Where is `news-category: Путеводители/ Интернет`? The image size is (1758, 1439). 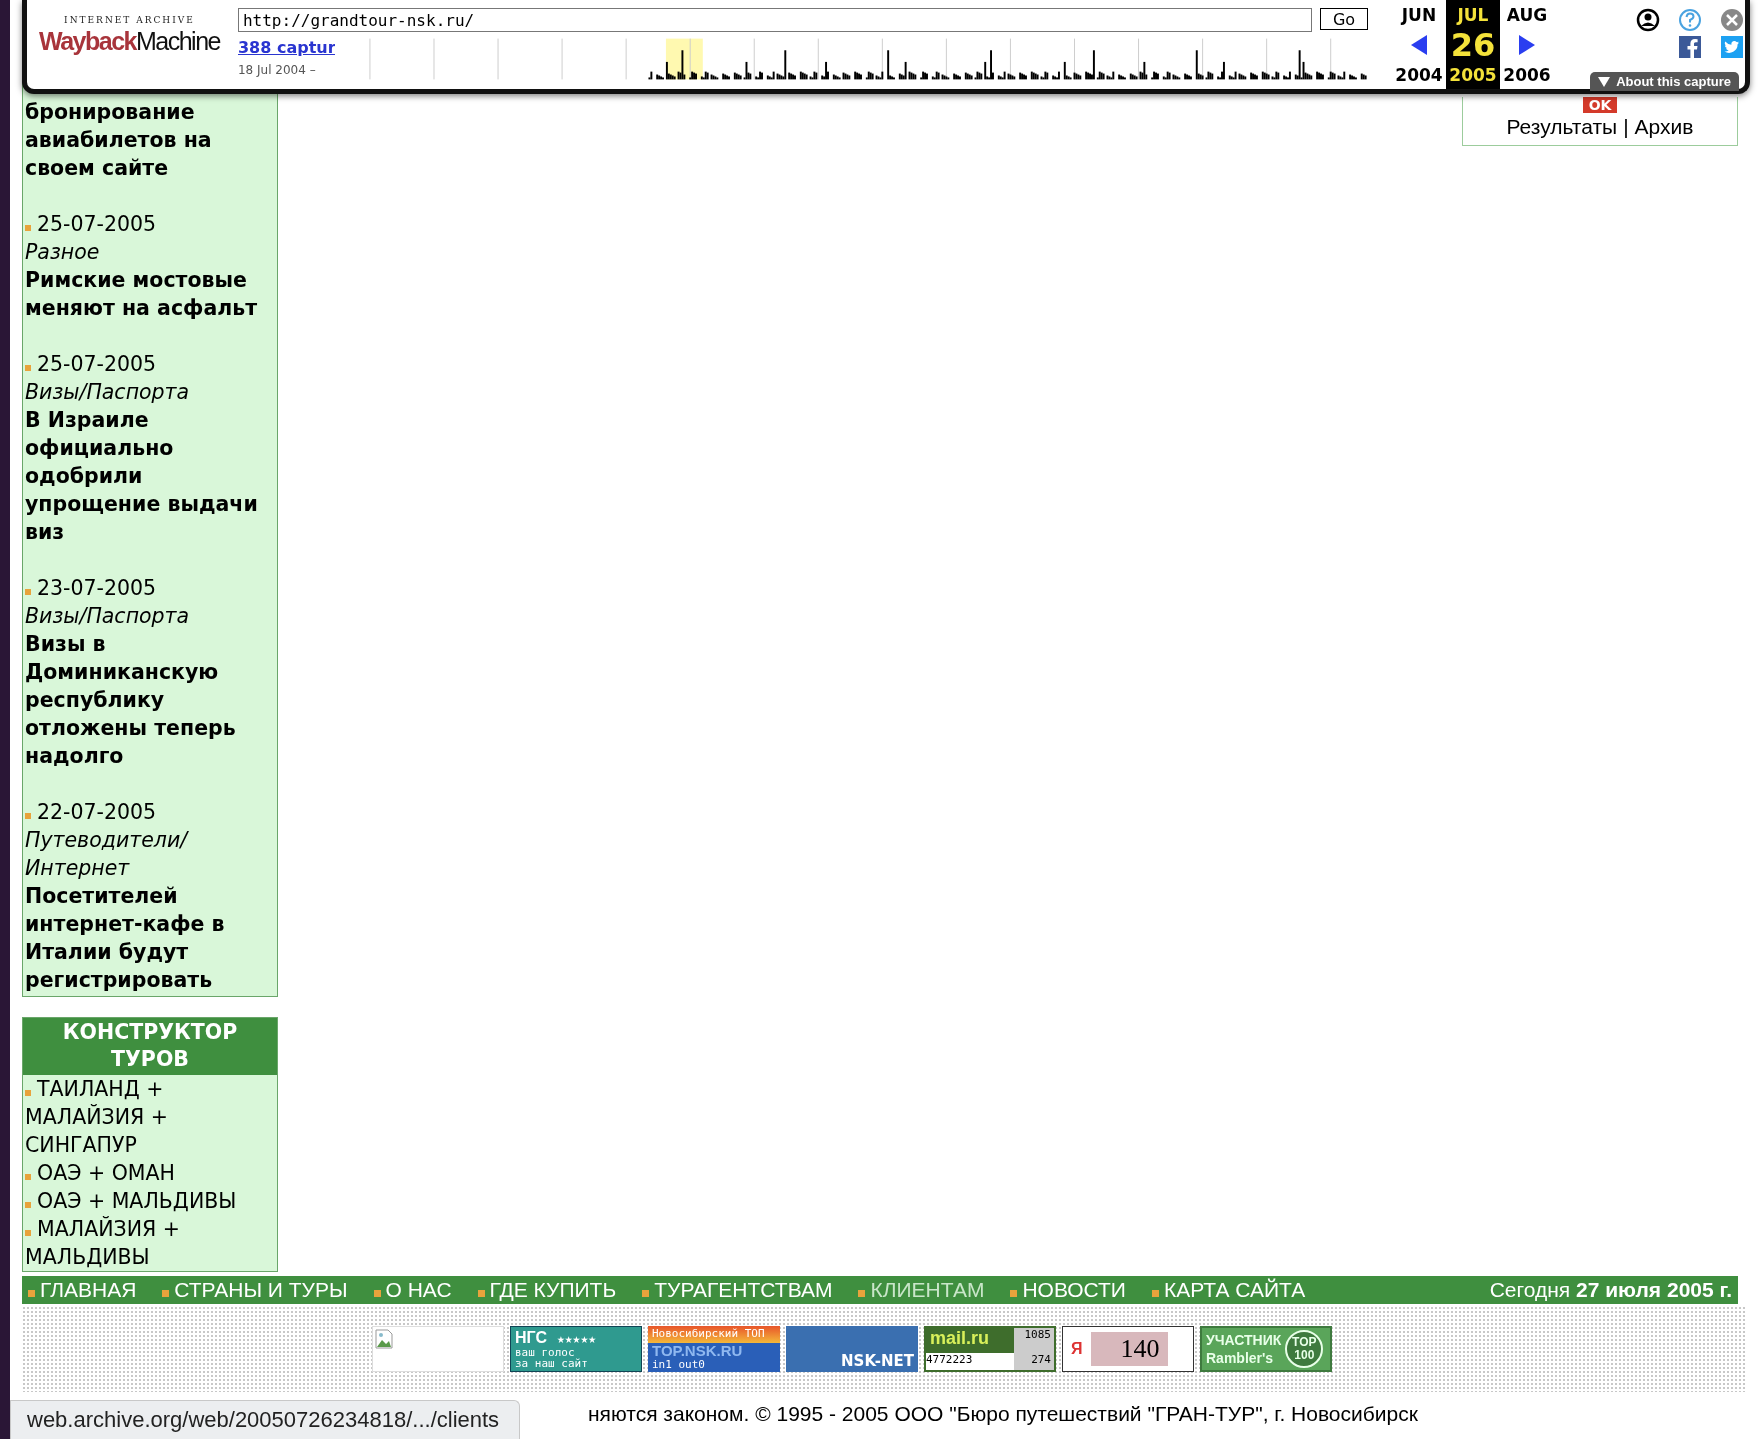 news-category: Путеводители/ Интернет is located at coordinates (107, 854).